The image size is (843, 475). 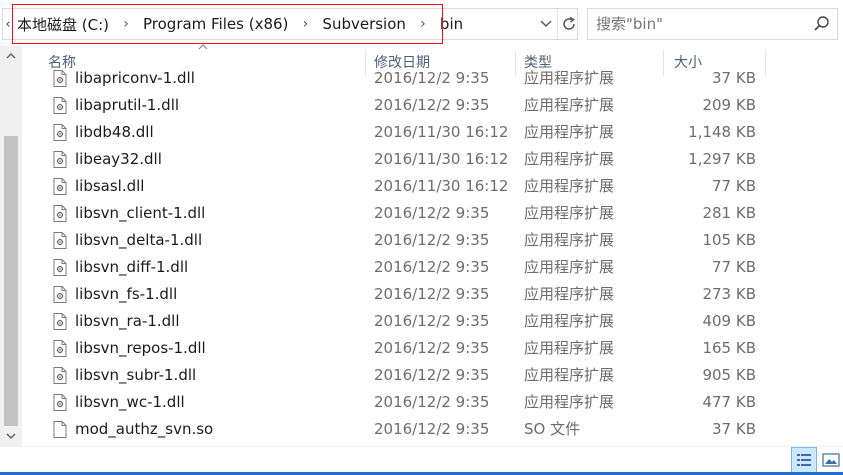 I want to click on search-input, so click(x=698, y=24).